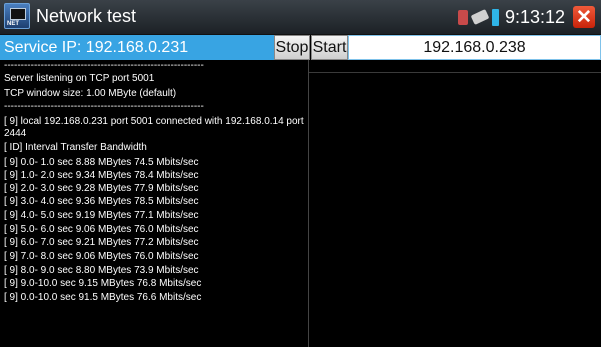  What do you see at coordinates (455, 72) in the screenshot?
I see `panel-rule` at bounding box center [455, 72].